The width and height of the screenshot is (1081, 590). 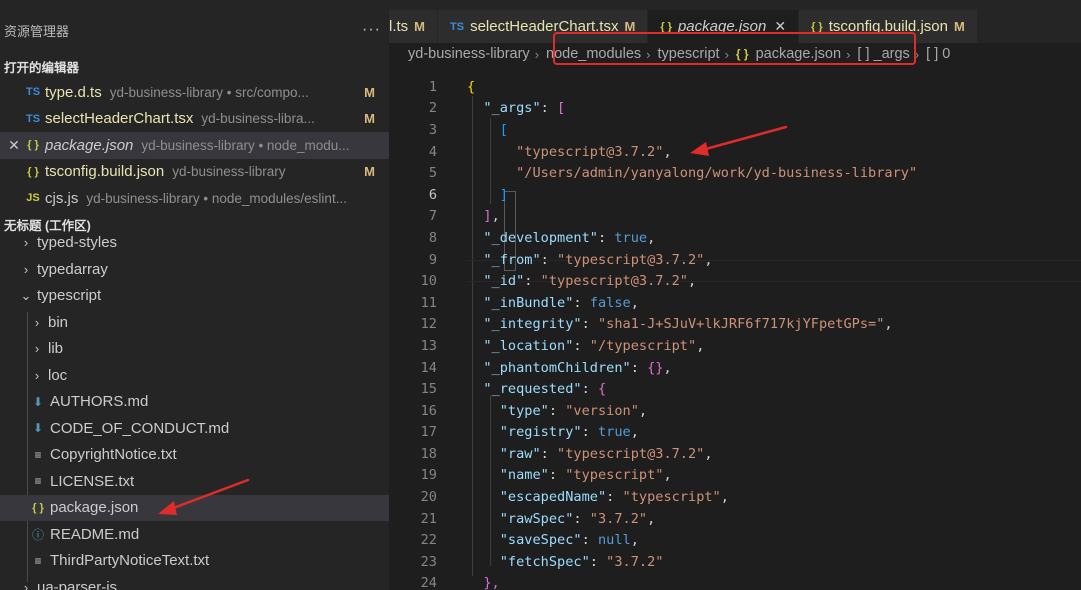 I want to click on code-line: 8 "_development": true,, so click(x=542, y=237).